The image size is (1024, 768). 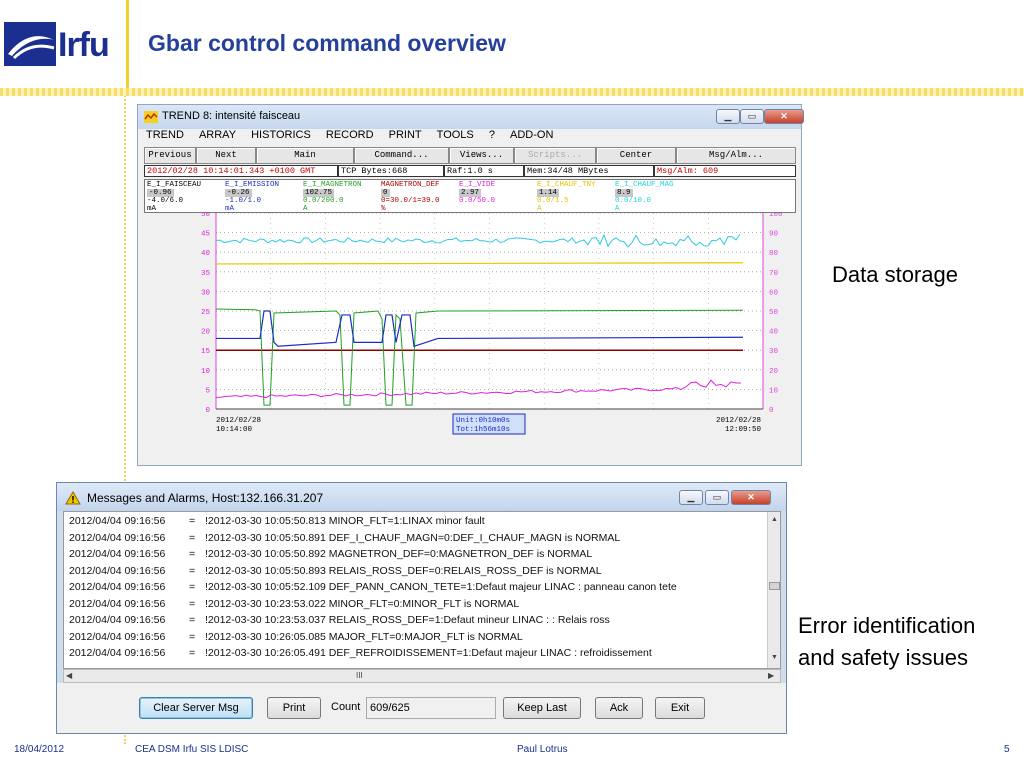 What do you see at coordinates (636, 155) in the screenshot?
I see `center-button: Center` at bounding box center [636, 155].